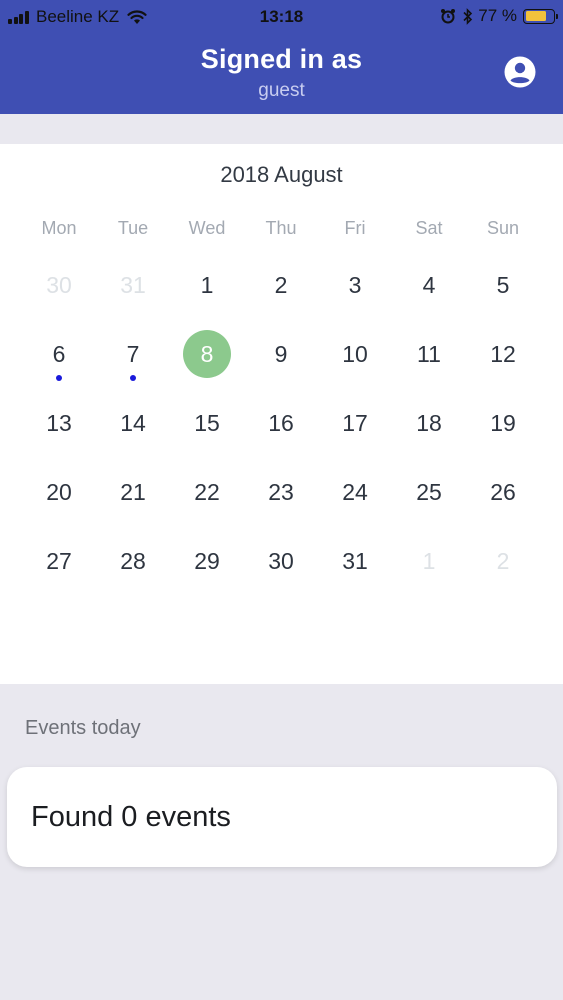  I want to click on calendar-day-number: 12, so click(503, 354).